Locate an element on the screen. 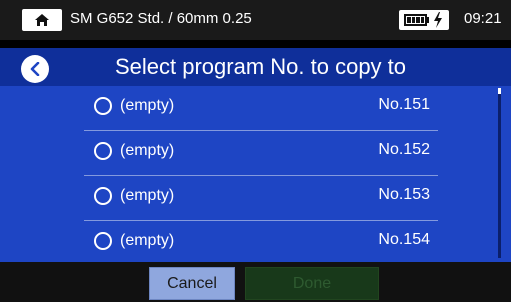  program-title: SM G652 Std. / 60mm 0.25 is located at coordinates (161, 18).